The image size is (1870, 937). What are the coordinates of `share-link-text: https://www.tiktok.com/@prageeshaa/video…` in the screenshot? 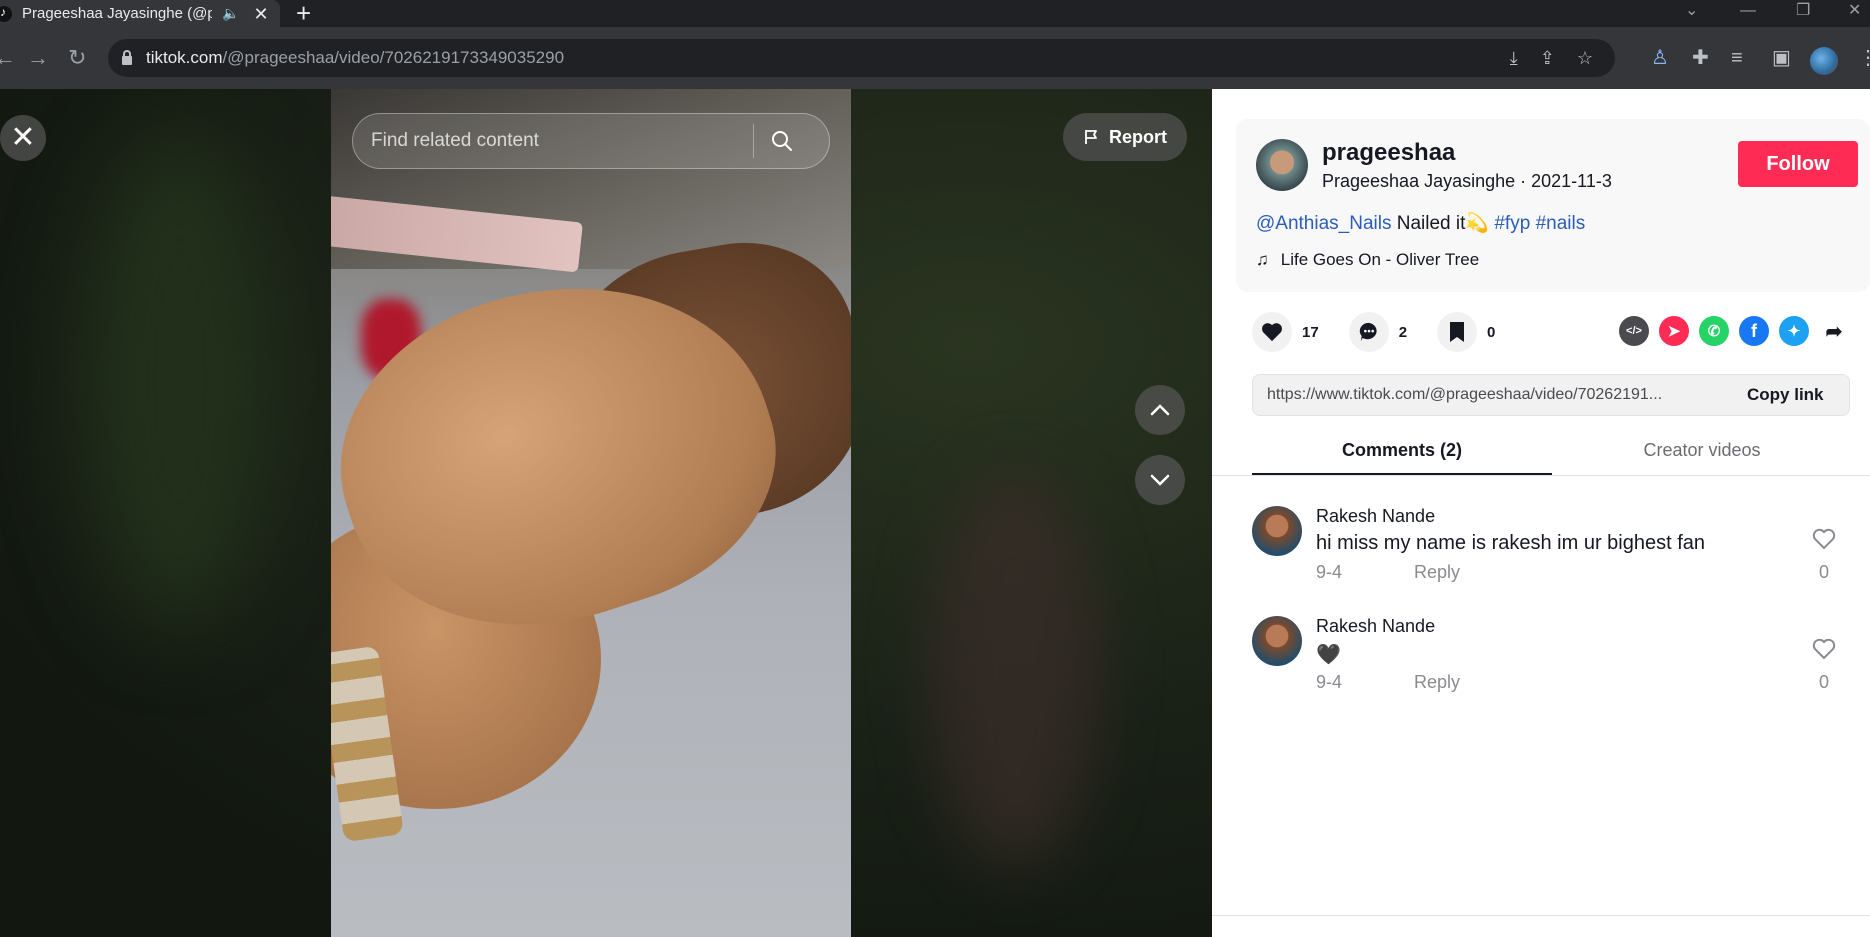 It's located at (1497, 395).